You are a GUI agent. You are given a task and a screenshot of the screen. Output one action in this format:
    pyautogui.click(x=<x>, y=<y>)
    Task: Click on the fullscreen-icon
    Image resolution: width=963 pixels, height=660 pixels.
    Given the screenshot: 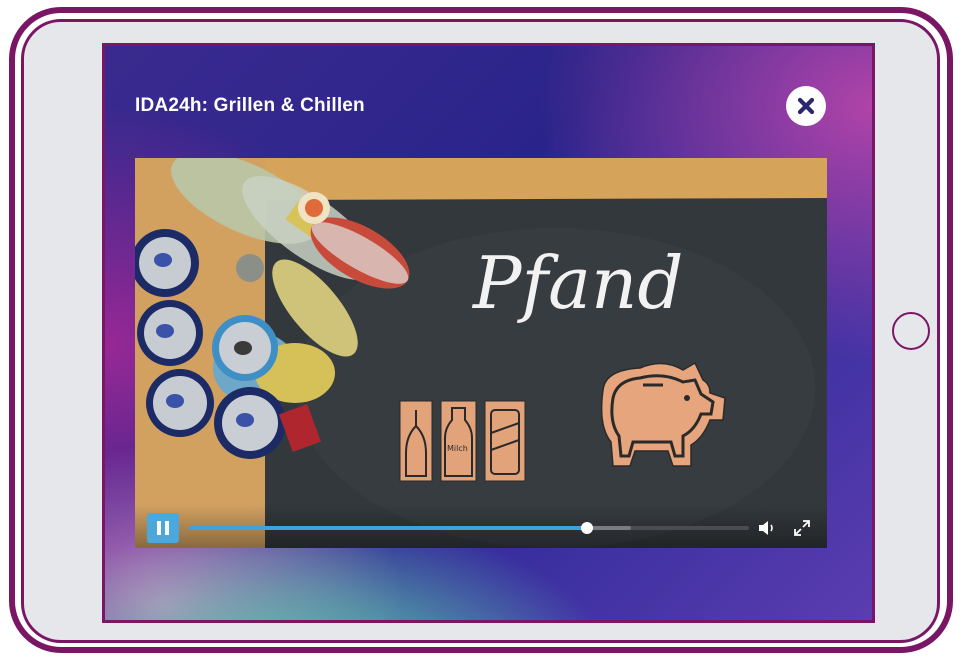 What is the action you would take?
    pyautogui.click(x=802, y=528)
    